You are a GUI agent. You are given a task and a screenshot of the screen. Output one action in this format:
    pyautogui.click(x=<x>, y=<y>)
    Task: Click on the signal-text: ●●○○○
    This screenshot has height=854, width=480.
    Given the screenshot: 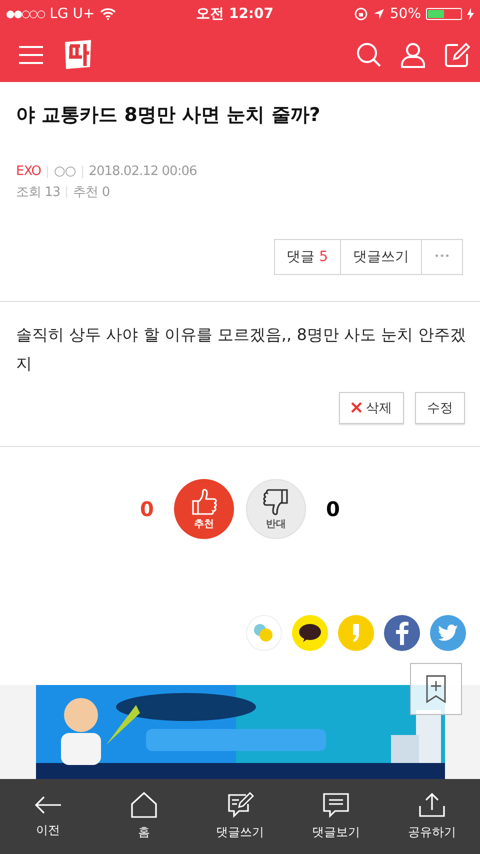 What is the action you would take?
    pyautogui.click(x=25, y=14)
    